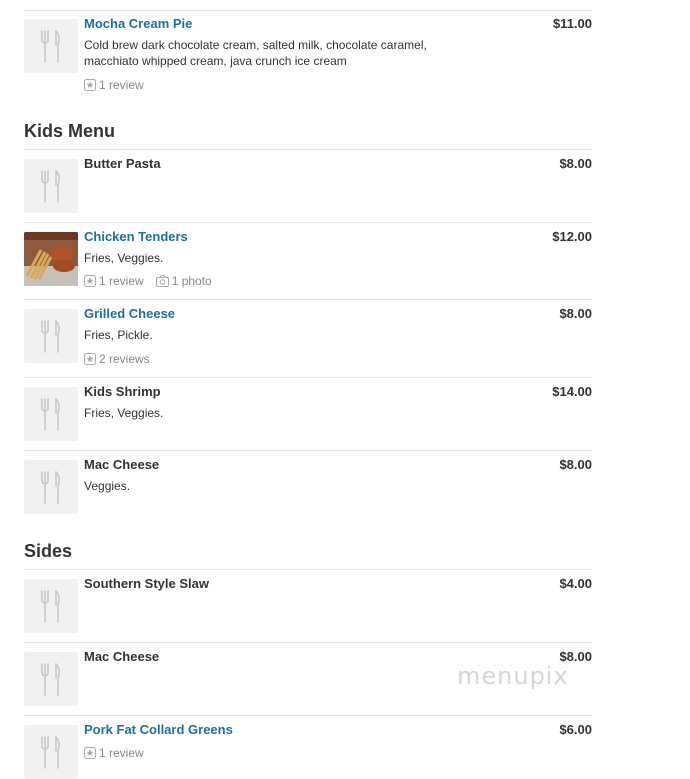 The height and width of the screenshot is (779, 690). I want to click on item-price: $6.00, so click(575, 729).